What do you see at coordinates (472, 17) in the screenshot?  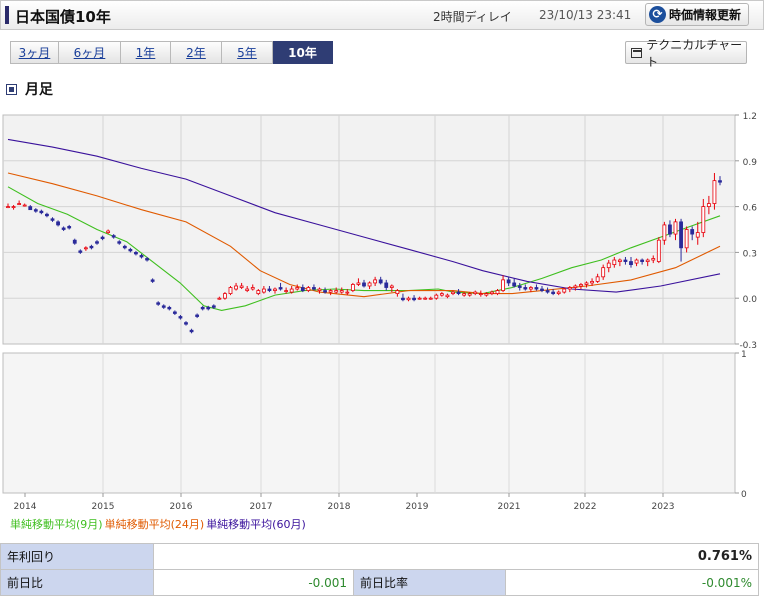 I see `delay-notice: 2時間ディレイ` at bounding box center [472, 17].